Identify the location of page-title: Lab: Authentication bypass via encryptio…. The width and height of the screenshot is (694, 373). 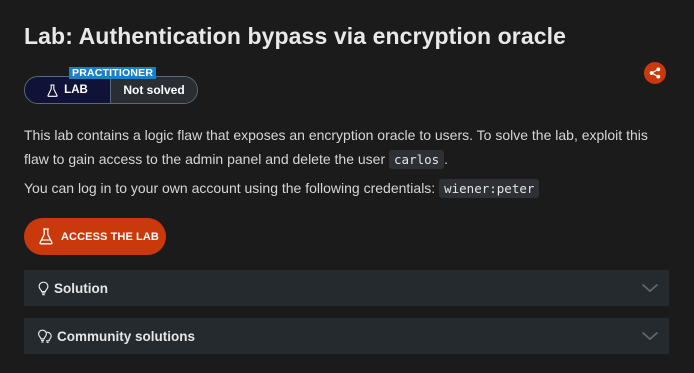
(295, 36).